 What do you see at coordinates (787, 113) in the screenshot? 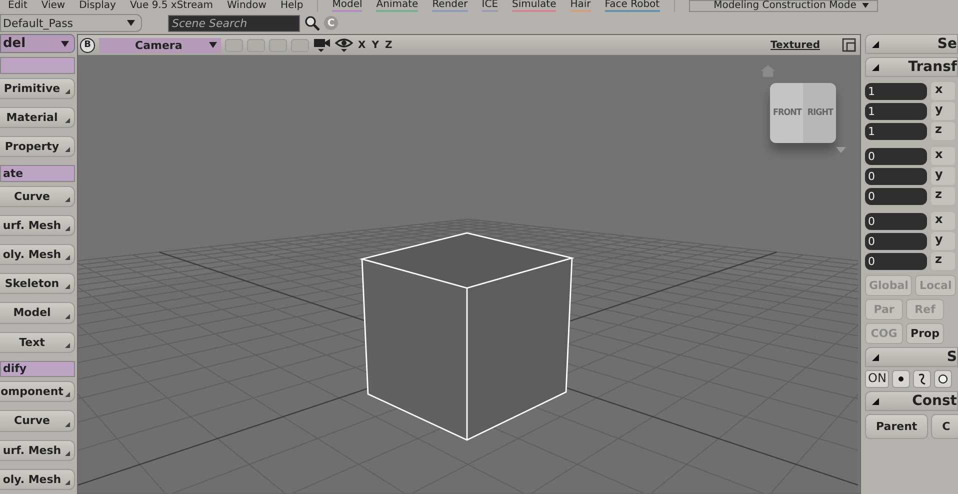
I see `cube-face-label: FRONT` at bounding box center [787, 113].